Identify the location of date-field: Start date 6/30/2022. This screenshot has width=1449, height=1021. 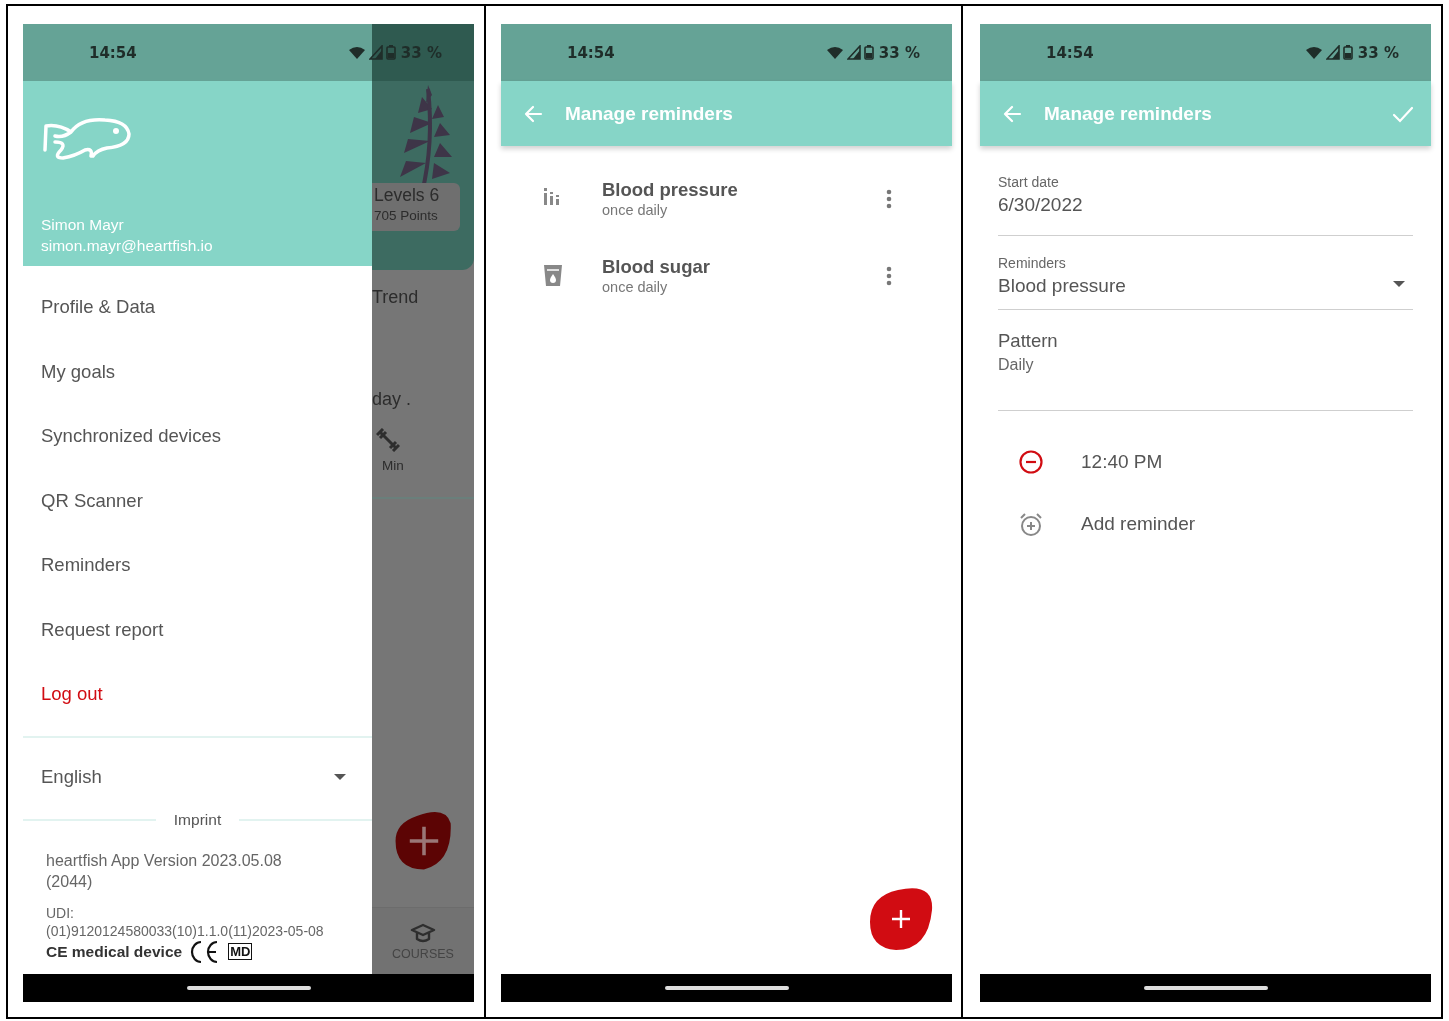
(1205, 191).